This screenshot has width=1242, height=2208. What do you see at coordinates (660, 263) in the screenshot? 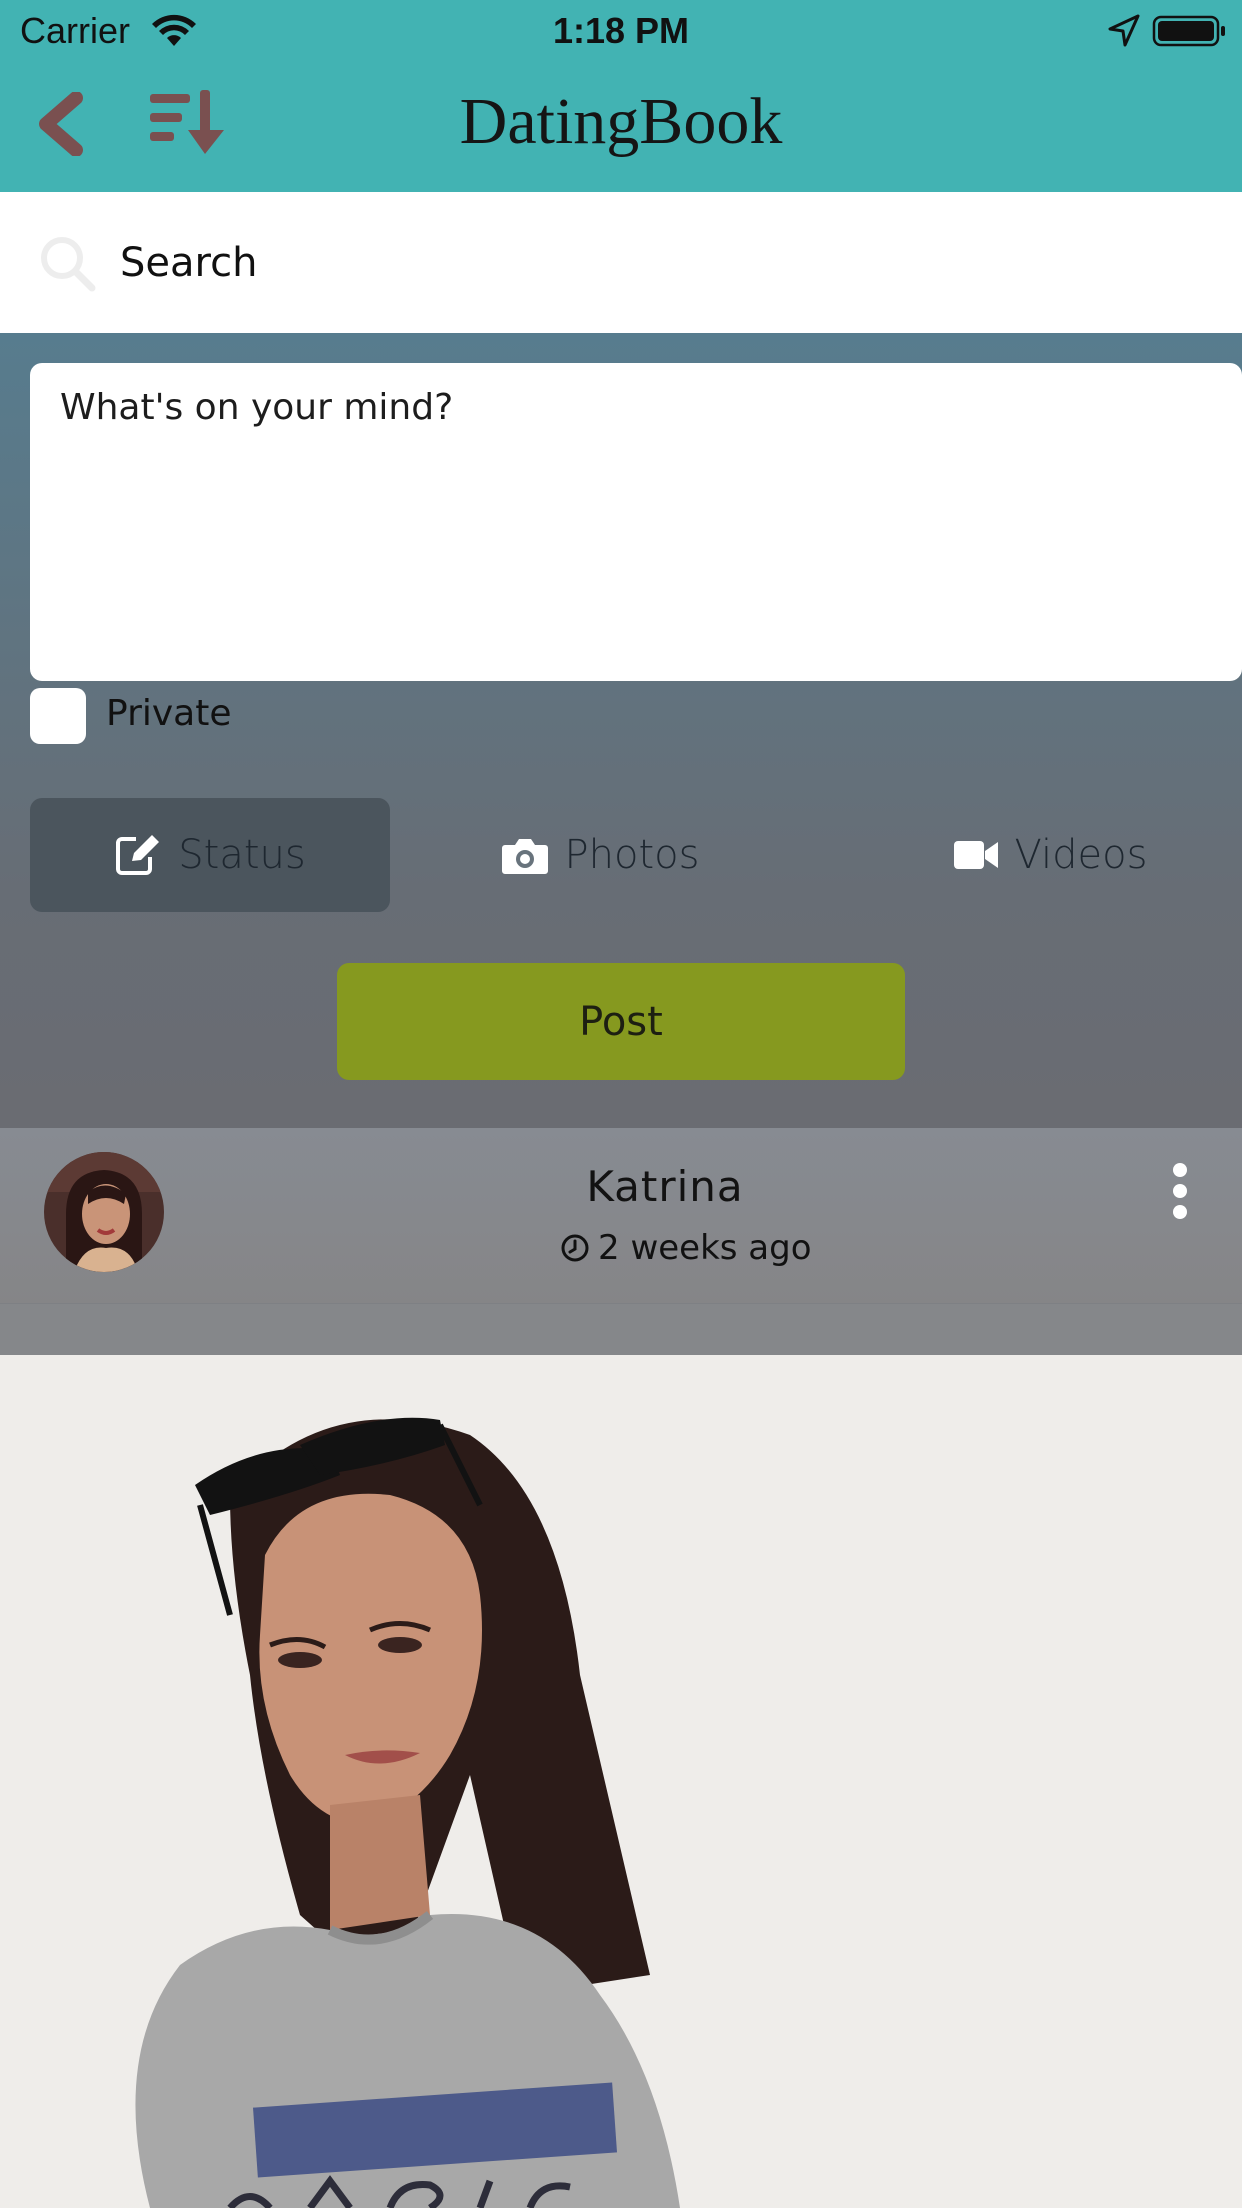
I see `search-input` at bounding box center [660, 263].